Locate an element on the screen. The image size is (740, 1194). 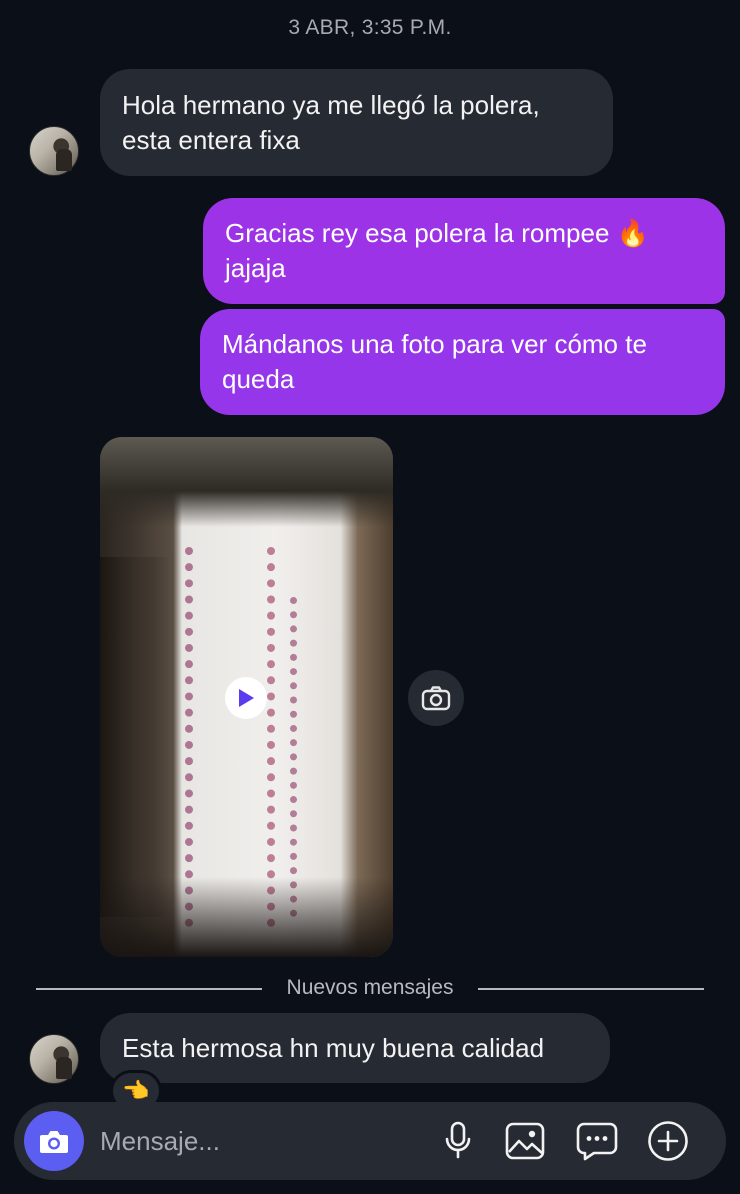
message-composer is located at coordinates (370, 1141).